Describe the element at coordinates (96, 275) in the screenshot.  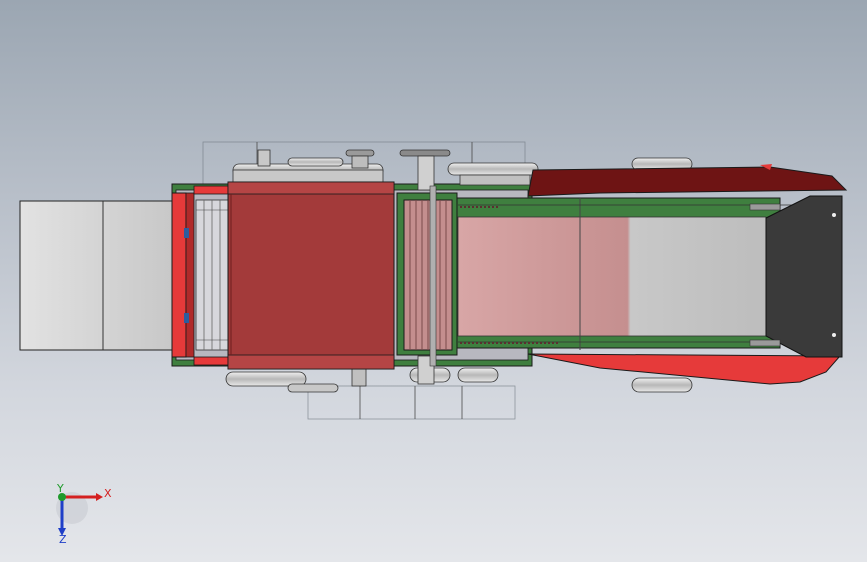
I see `collection-bin` at that location.